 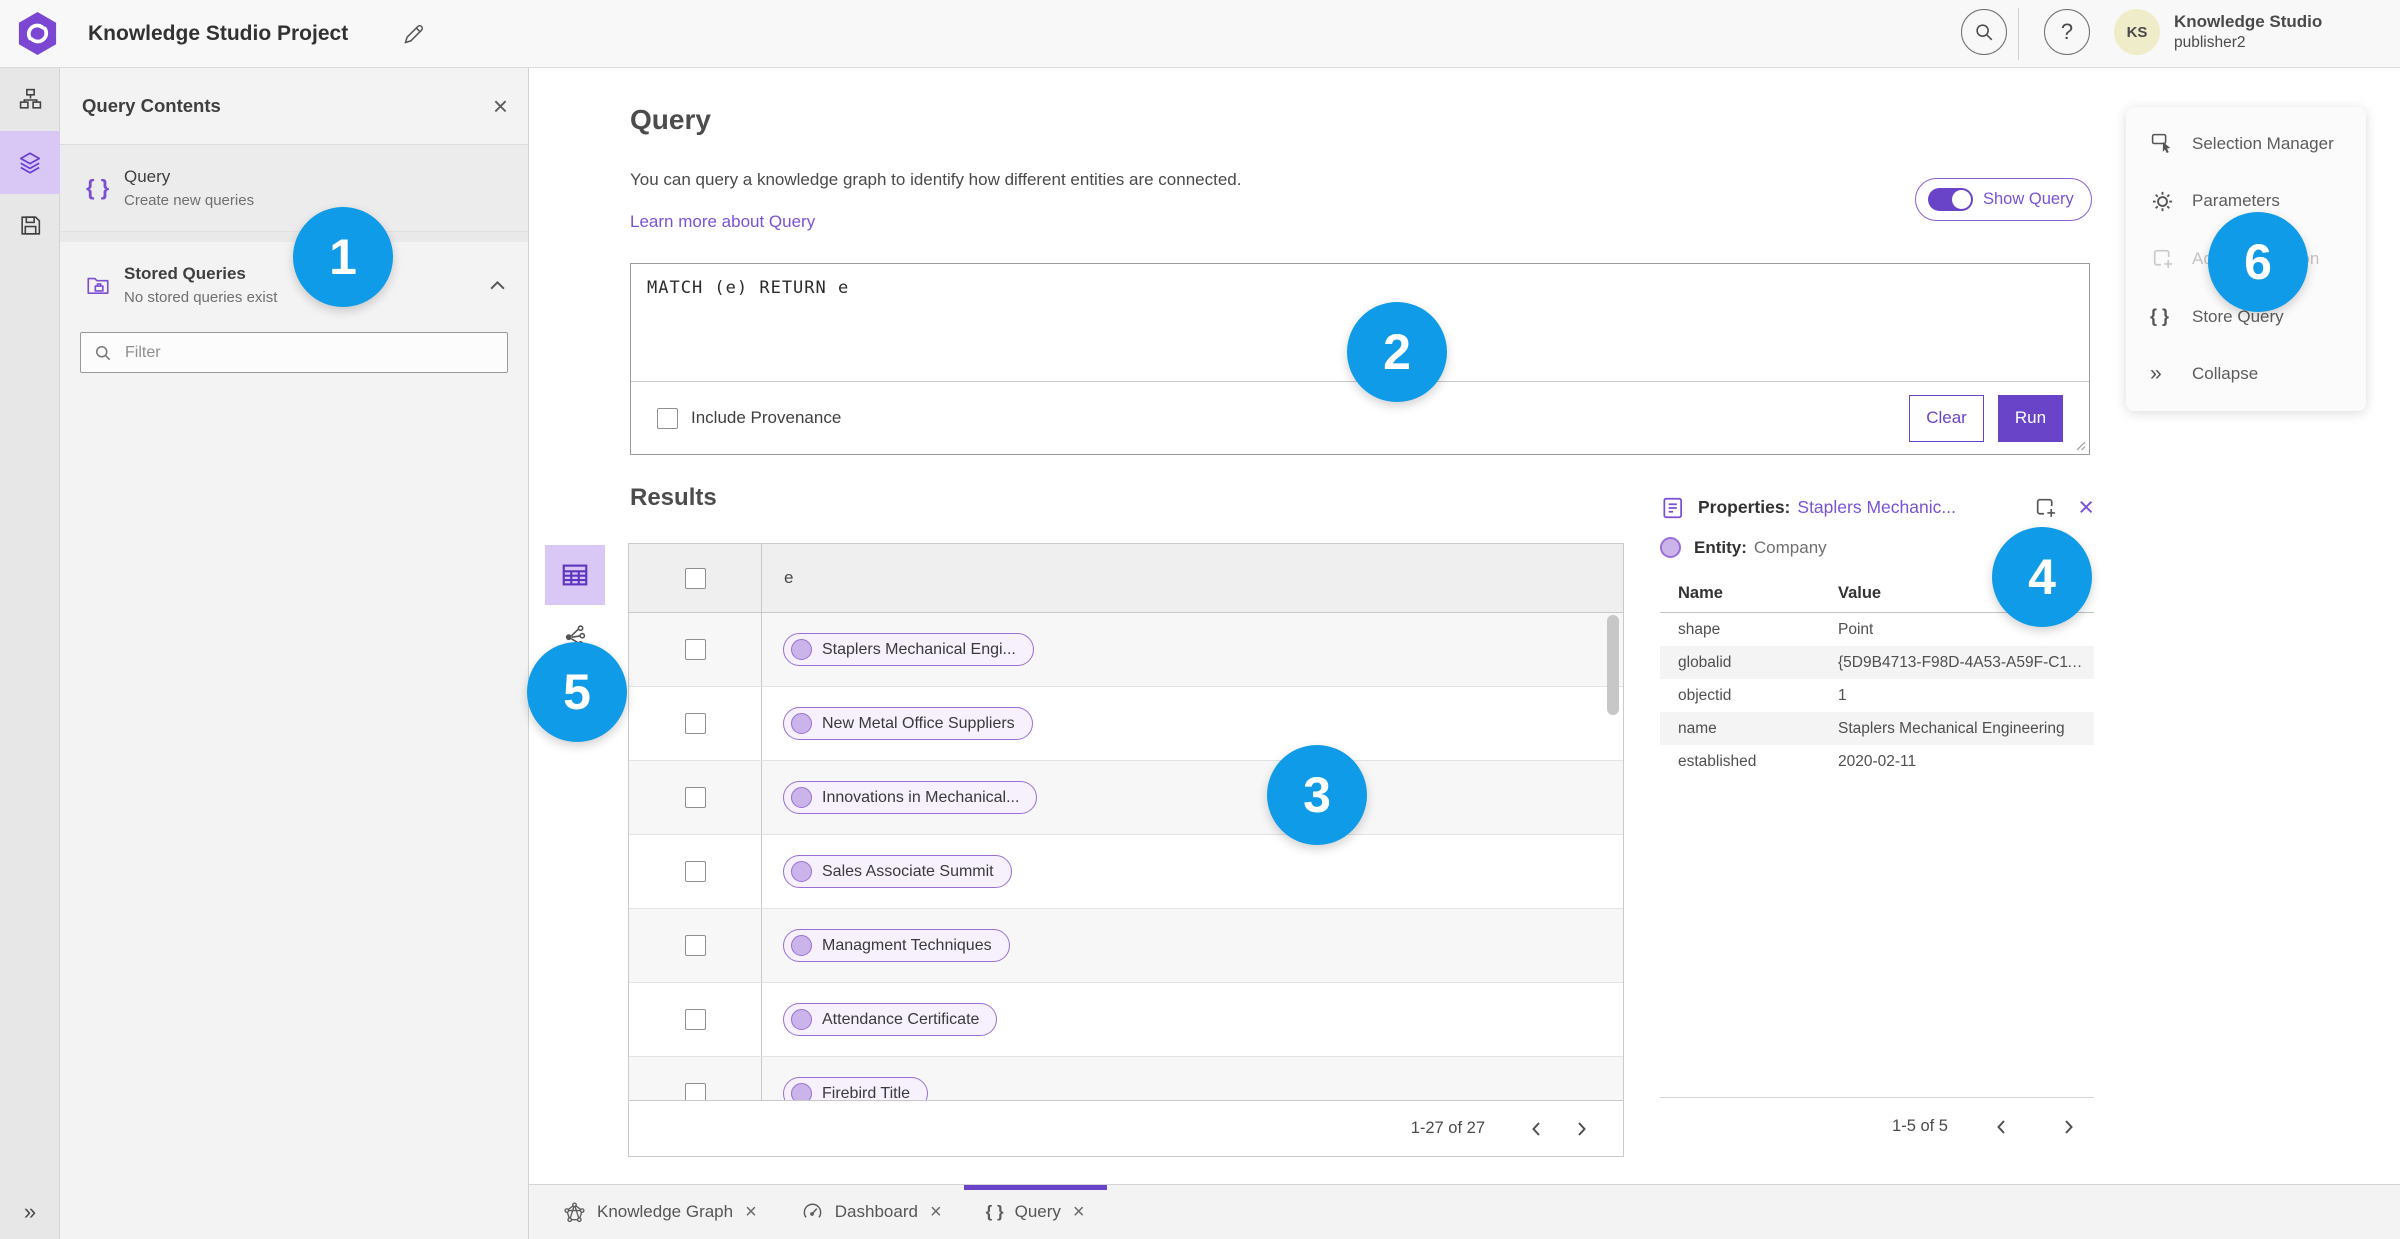 I want to click on annotation-5: 5, so click(x=577, y=692).